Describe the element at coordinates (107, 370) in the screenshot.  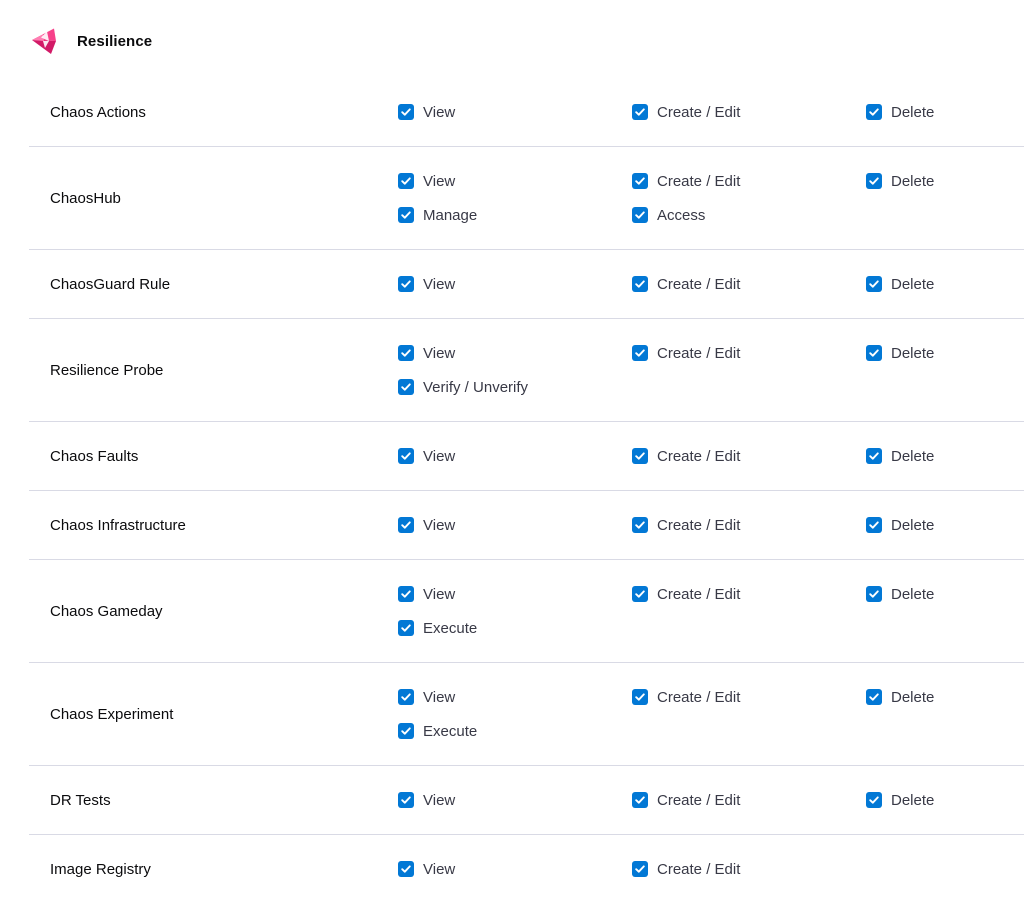
I see `resource-name: Resilience Probe` at that location.